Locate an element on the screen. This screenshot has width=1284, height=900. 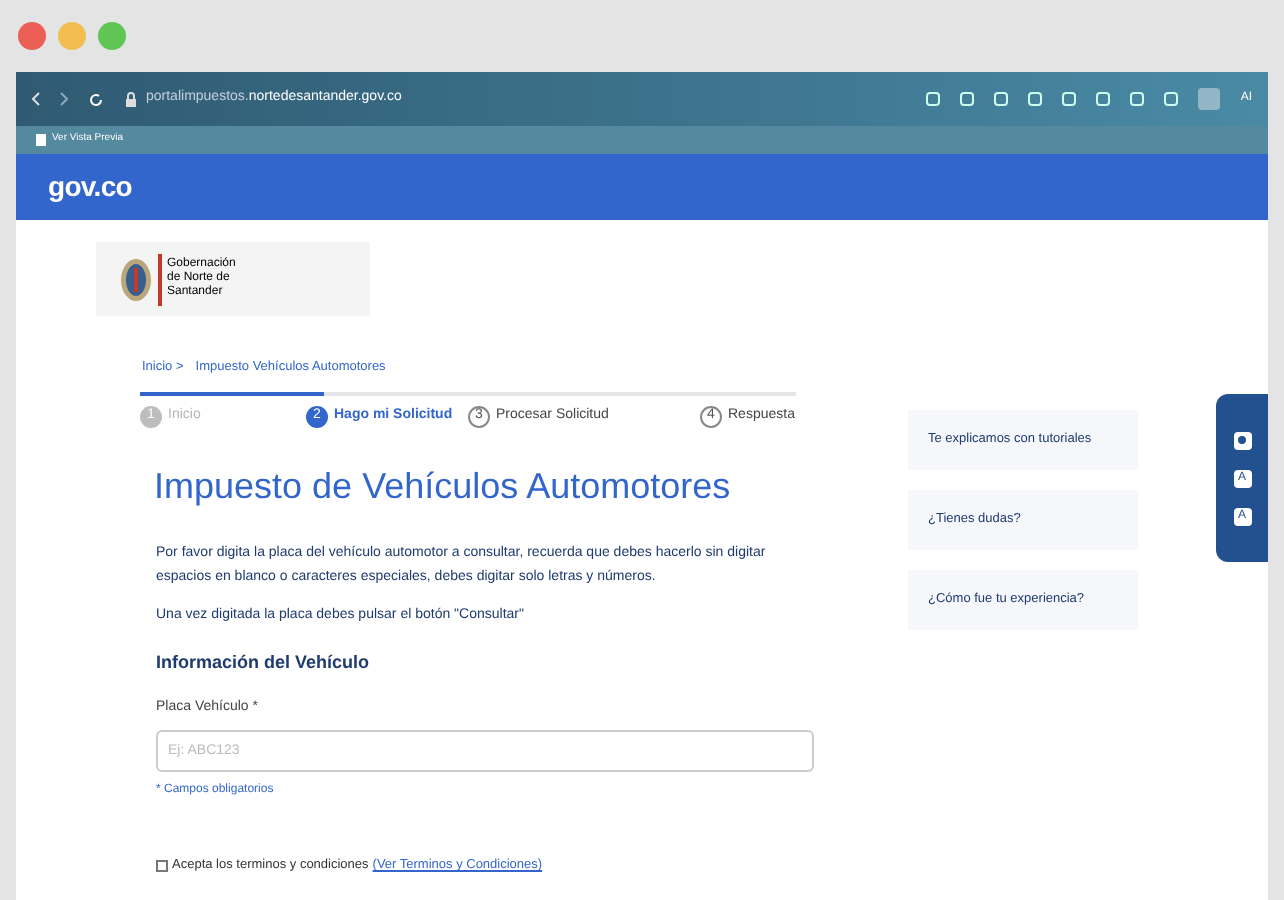
page-icon is located at coordinates (41, 140).